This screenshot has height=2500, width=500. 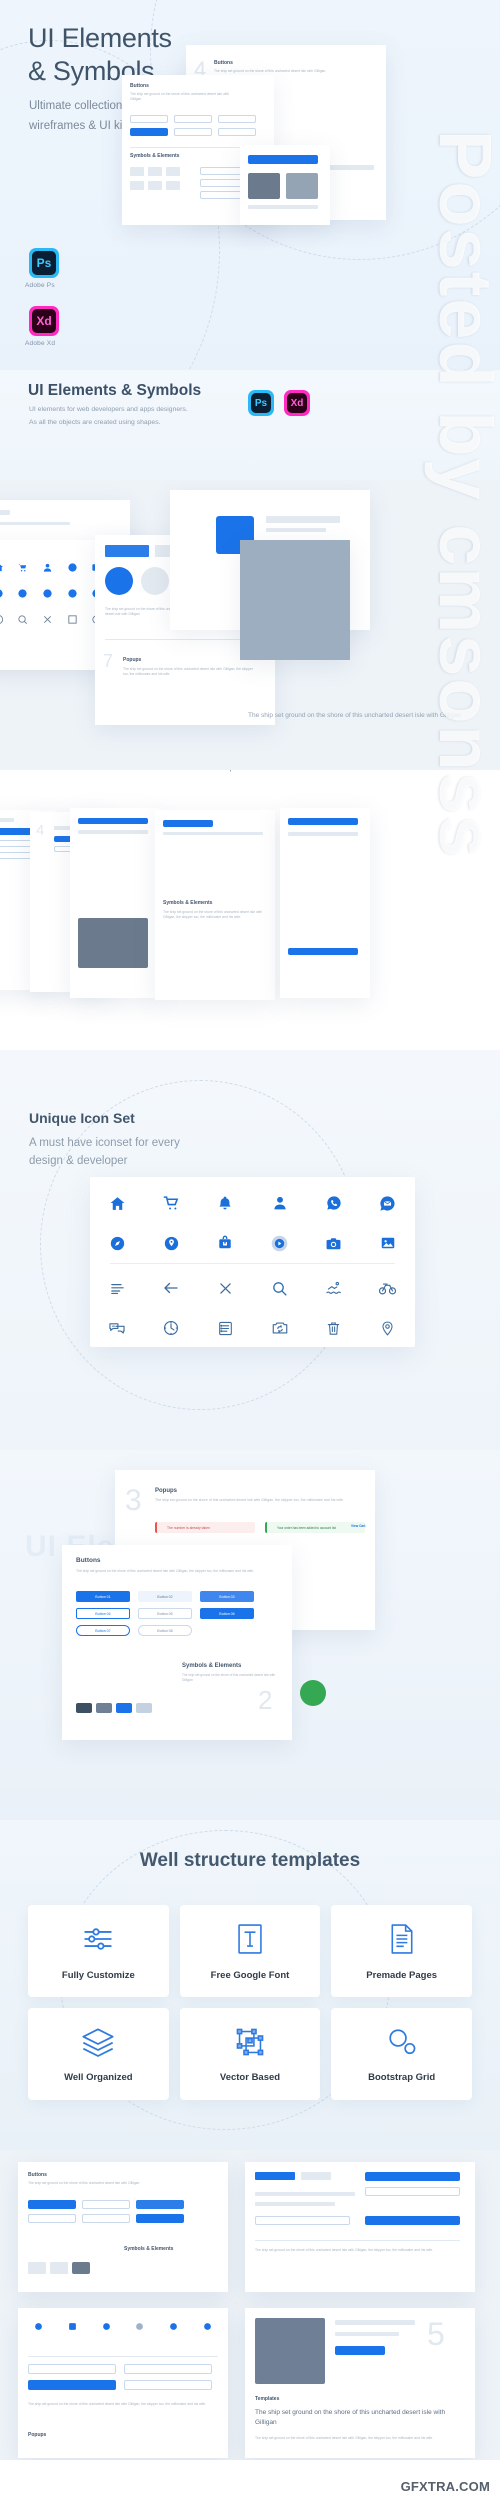 What do you see at coordinates (117, 1243) in the screenshot?
I see `compass-icon` at bounding box center [117, 1243].